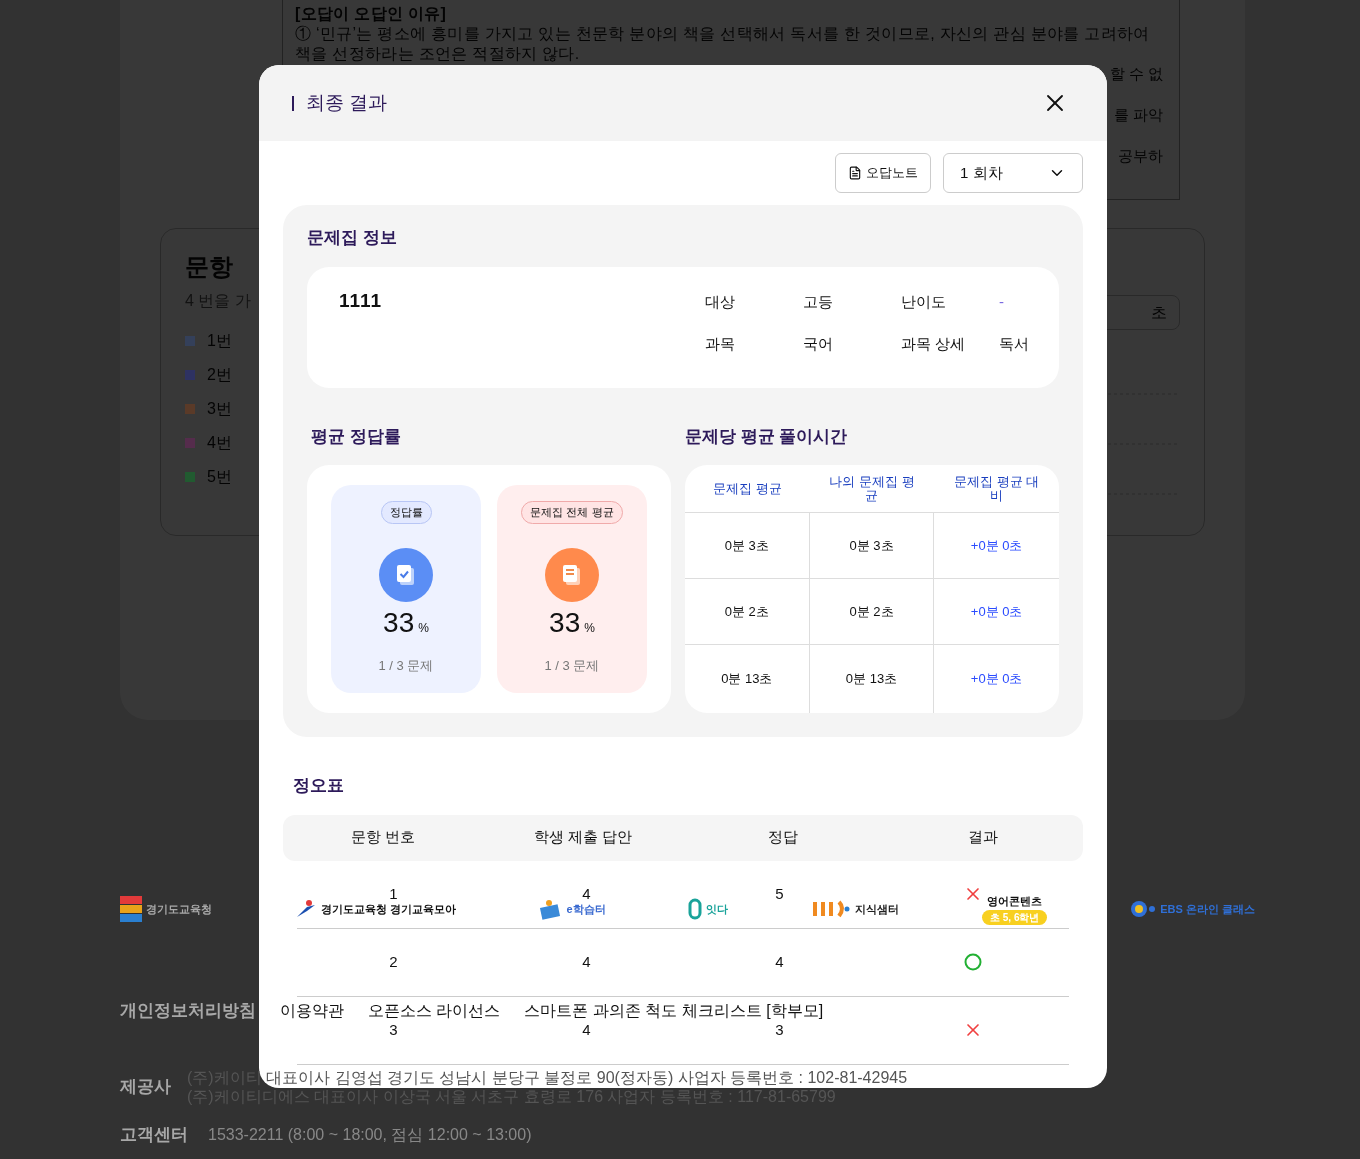 This screenshot has width=1360, height=1159. I want to click on logo-text: 경기도교육청, so click(179, 909).